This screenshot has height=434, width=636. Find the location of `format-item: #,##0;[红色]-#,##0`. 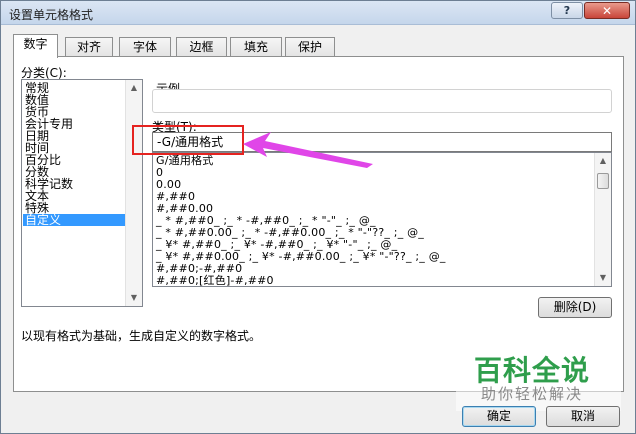

format-item: #,##0;[红色]-#,##0 is located at coordinates (215, 281).